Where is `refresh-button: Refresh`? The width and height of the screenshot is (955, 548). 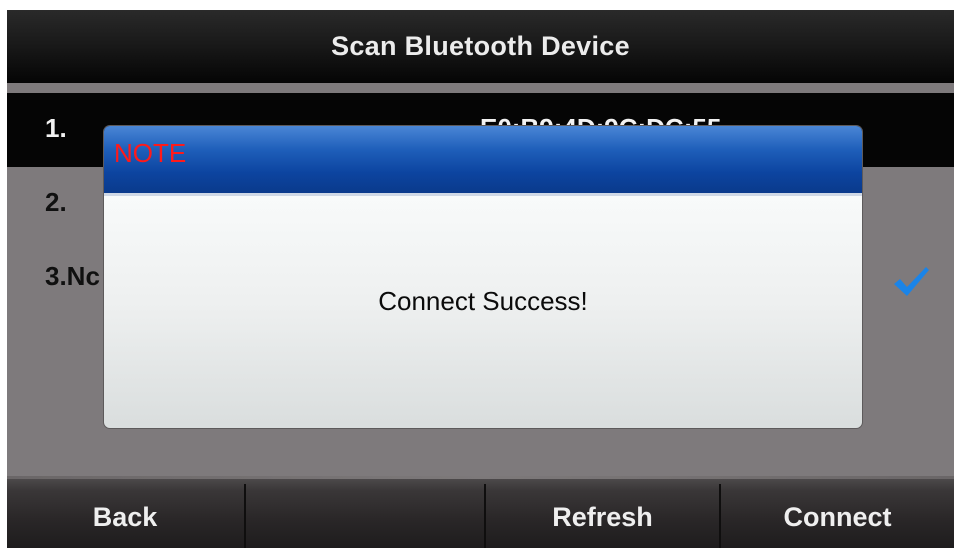 refresh-button: Refresh is located at coordinates (602, 512).